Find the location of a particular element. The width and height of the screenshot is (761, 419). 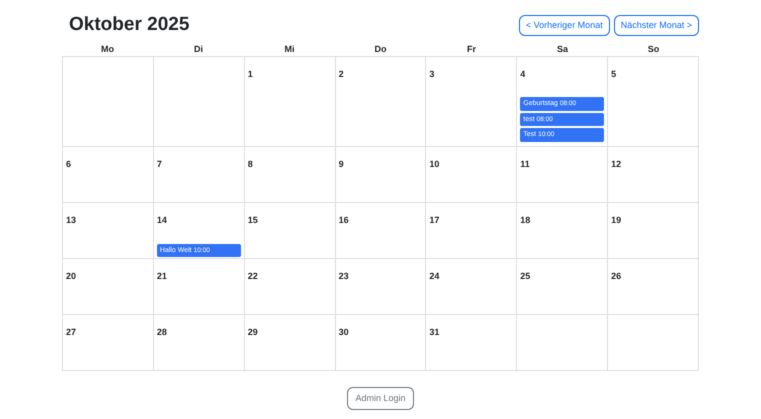

weekday-header: Mi is located at coordinates (289, 49).